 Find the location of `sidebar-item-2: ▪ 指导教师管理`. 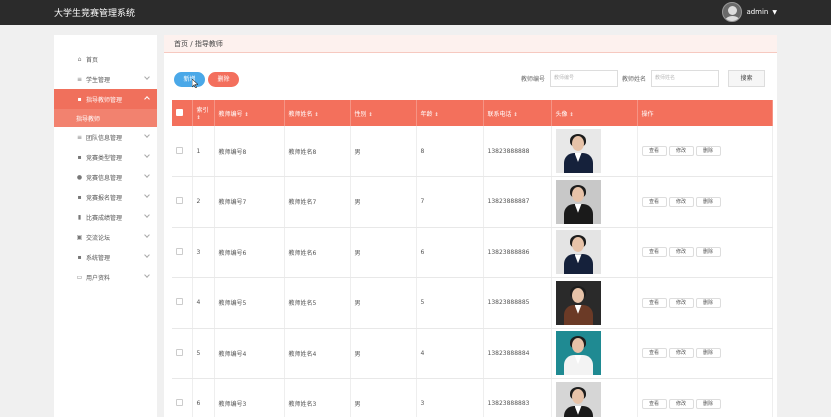

sidebar-item-2: ▪ 指导教师管理 is located at coordinates (105, 99).